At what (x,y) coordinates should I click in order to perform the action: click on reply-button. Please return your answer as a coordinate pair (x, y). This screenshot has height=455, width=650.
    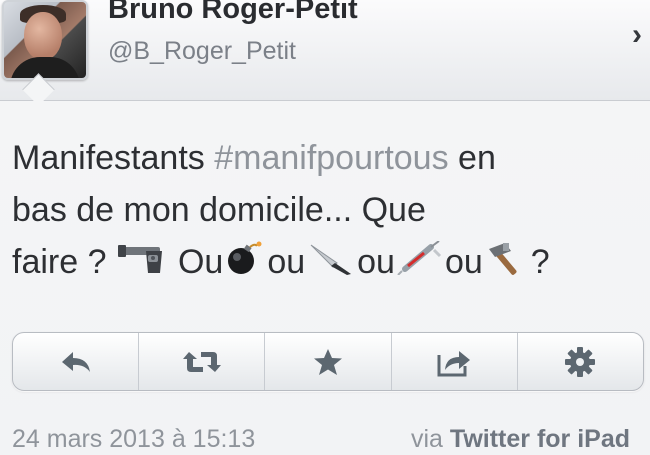
    Looking at the image, I should click on (76, 361).